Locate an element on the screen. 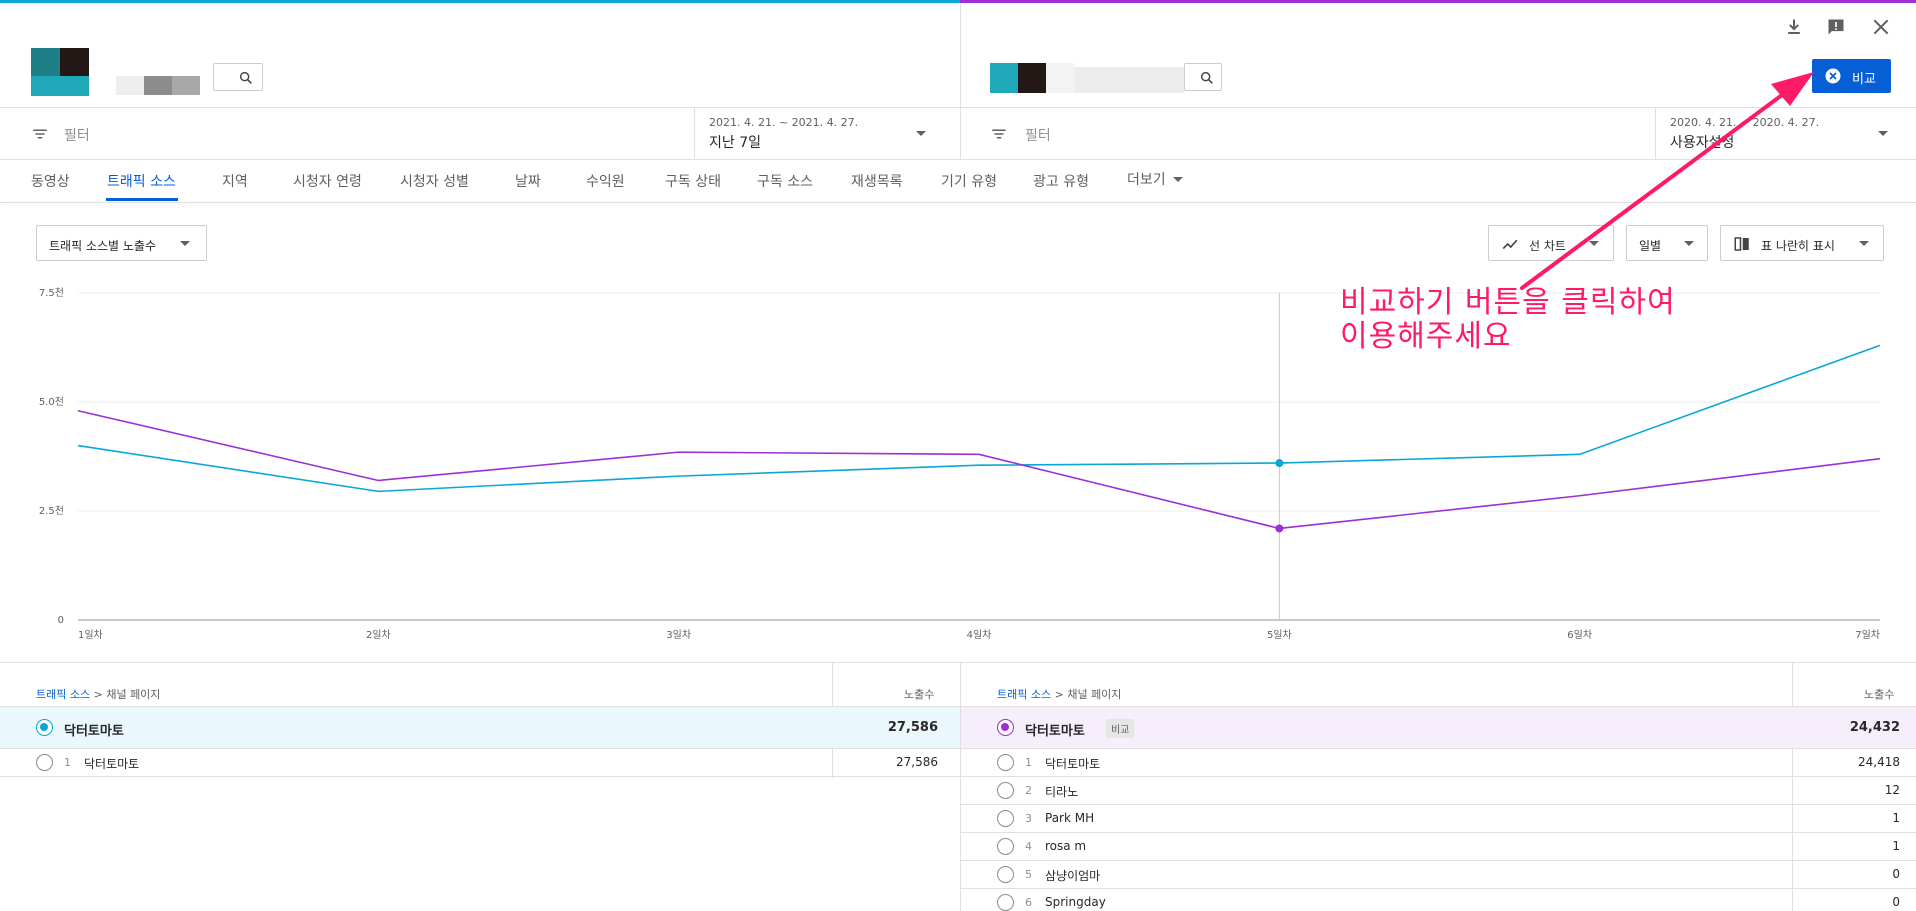  x-tick-label: 7일차 is located at coordinates (1867, 635).